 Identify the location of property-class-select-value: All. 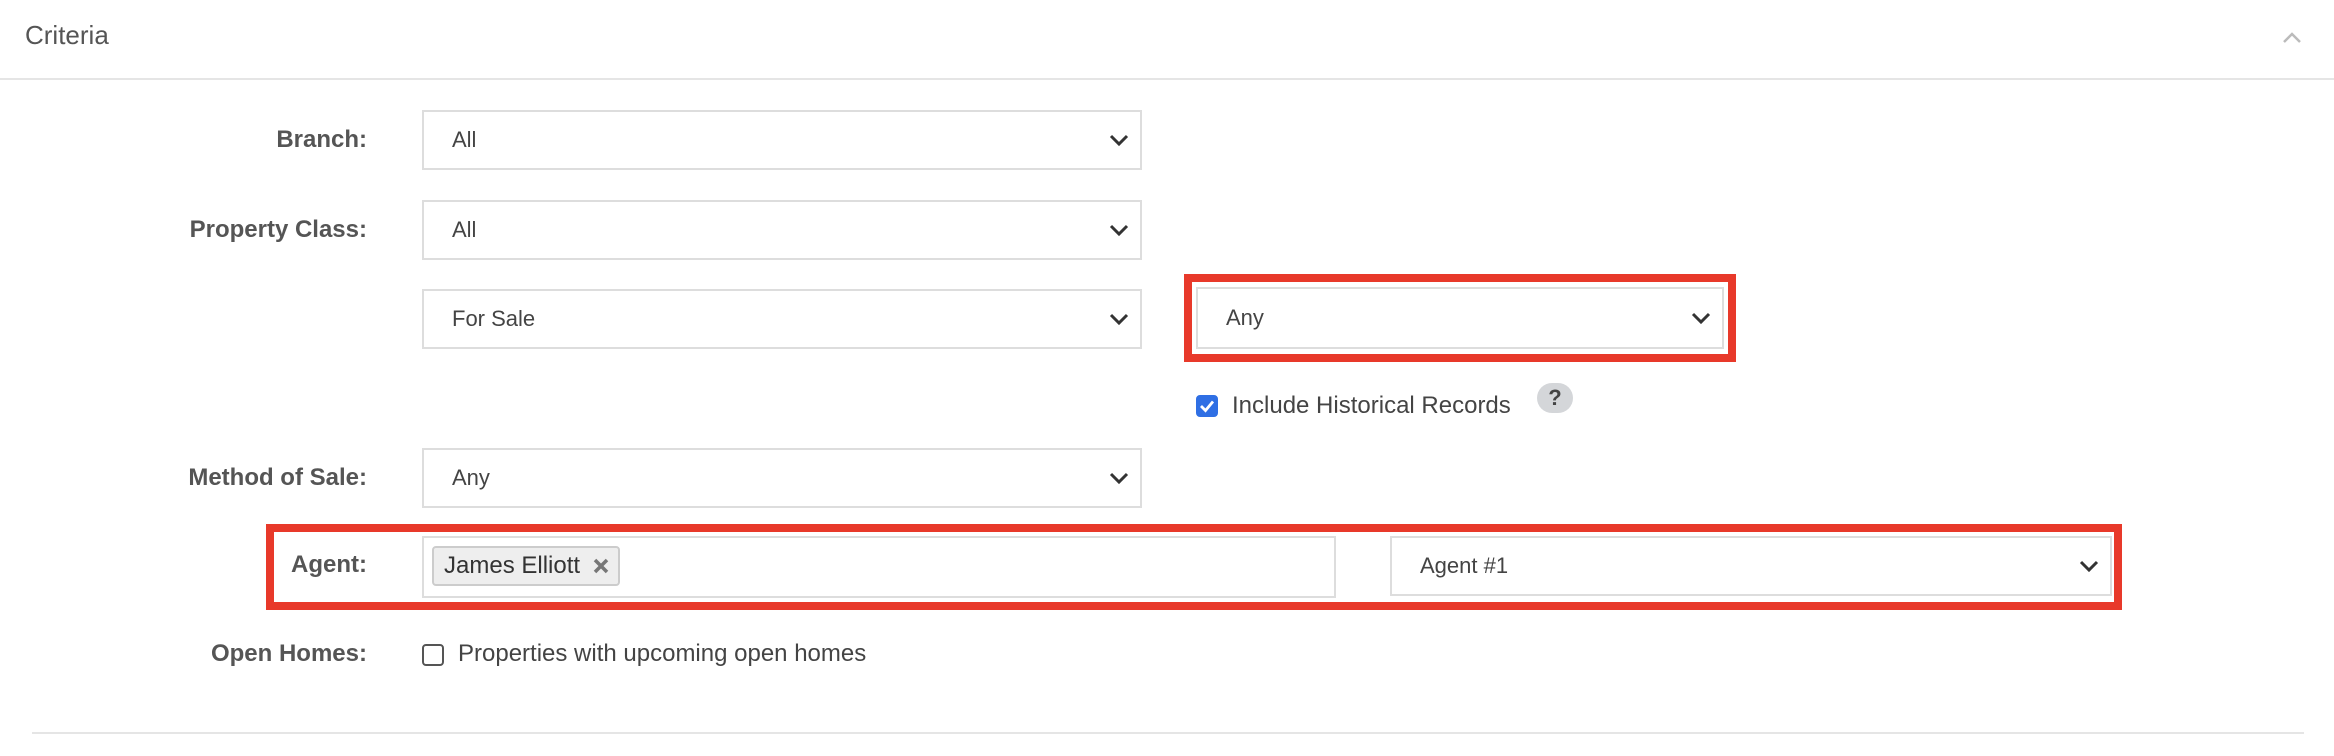
(464, 229).